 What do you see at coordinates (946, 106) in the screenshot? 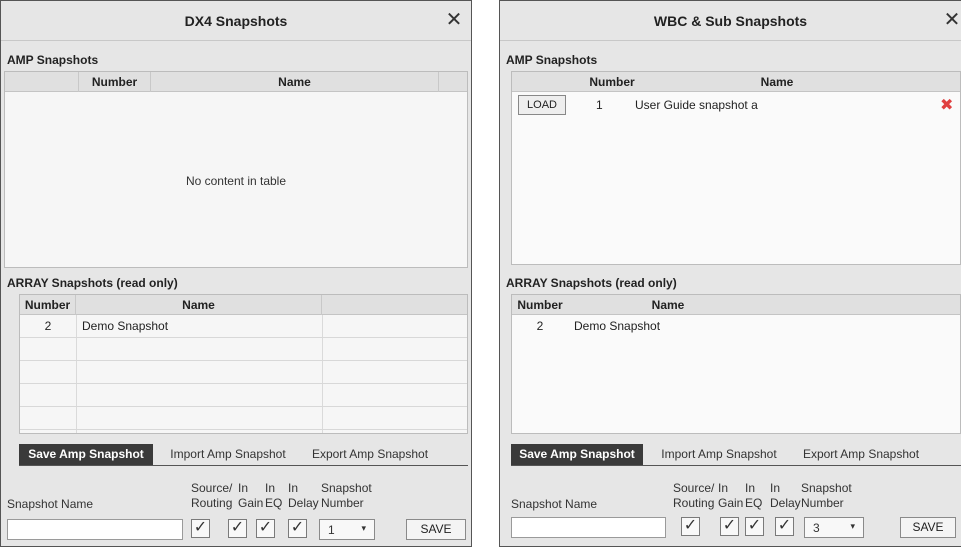
I see `delete-icon: ✖` at bounding box center [946, 106].